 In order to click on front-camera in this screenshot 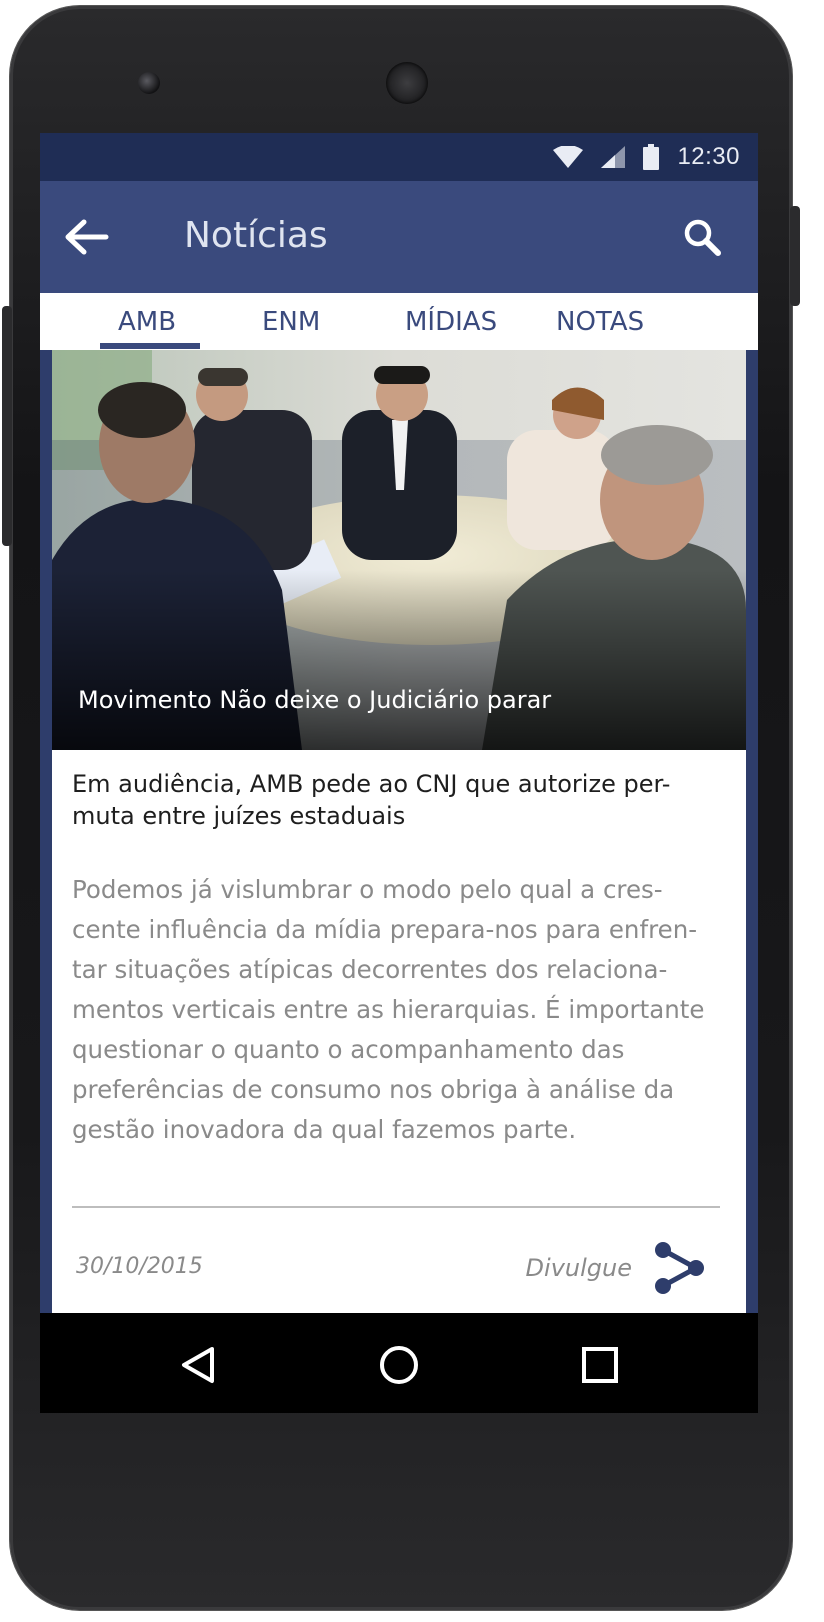, I will do `click(149, 83)`.